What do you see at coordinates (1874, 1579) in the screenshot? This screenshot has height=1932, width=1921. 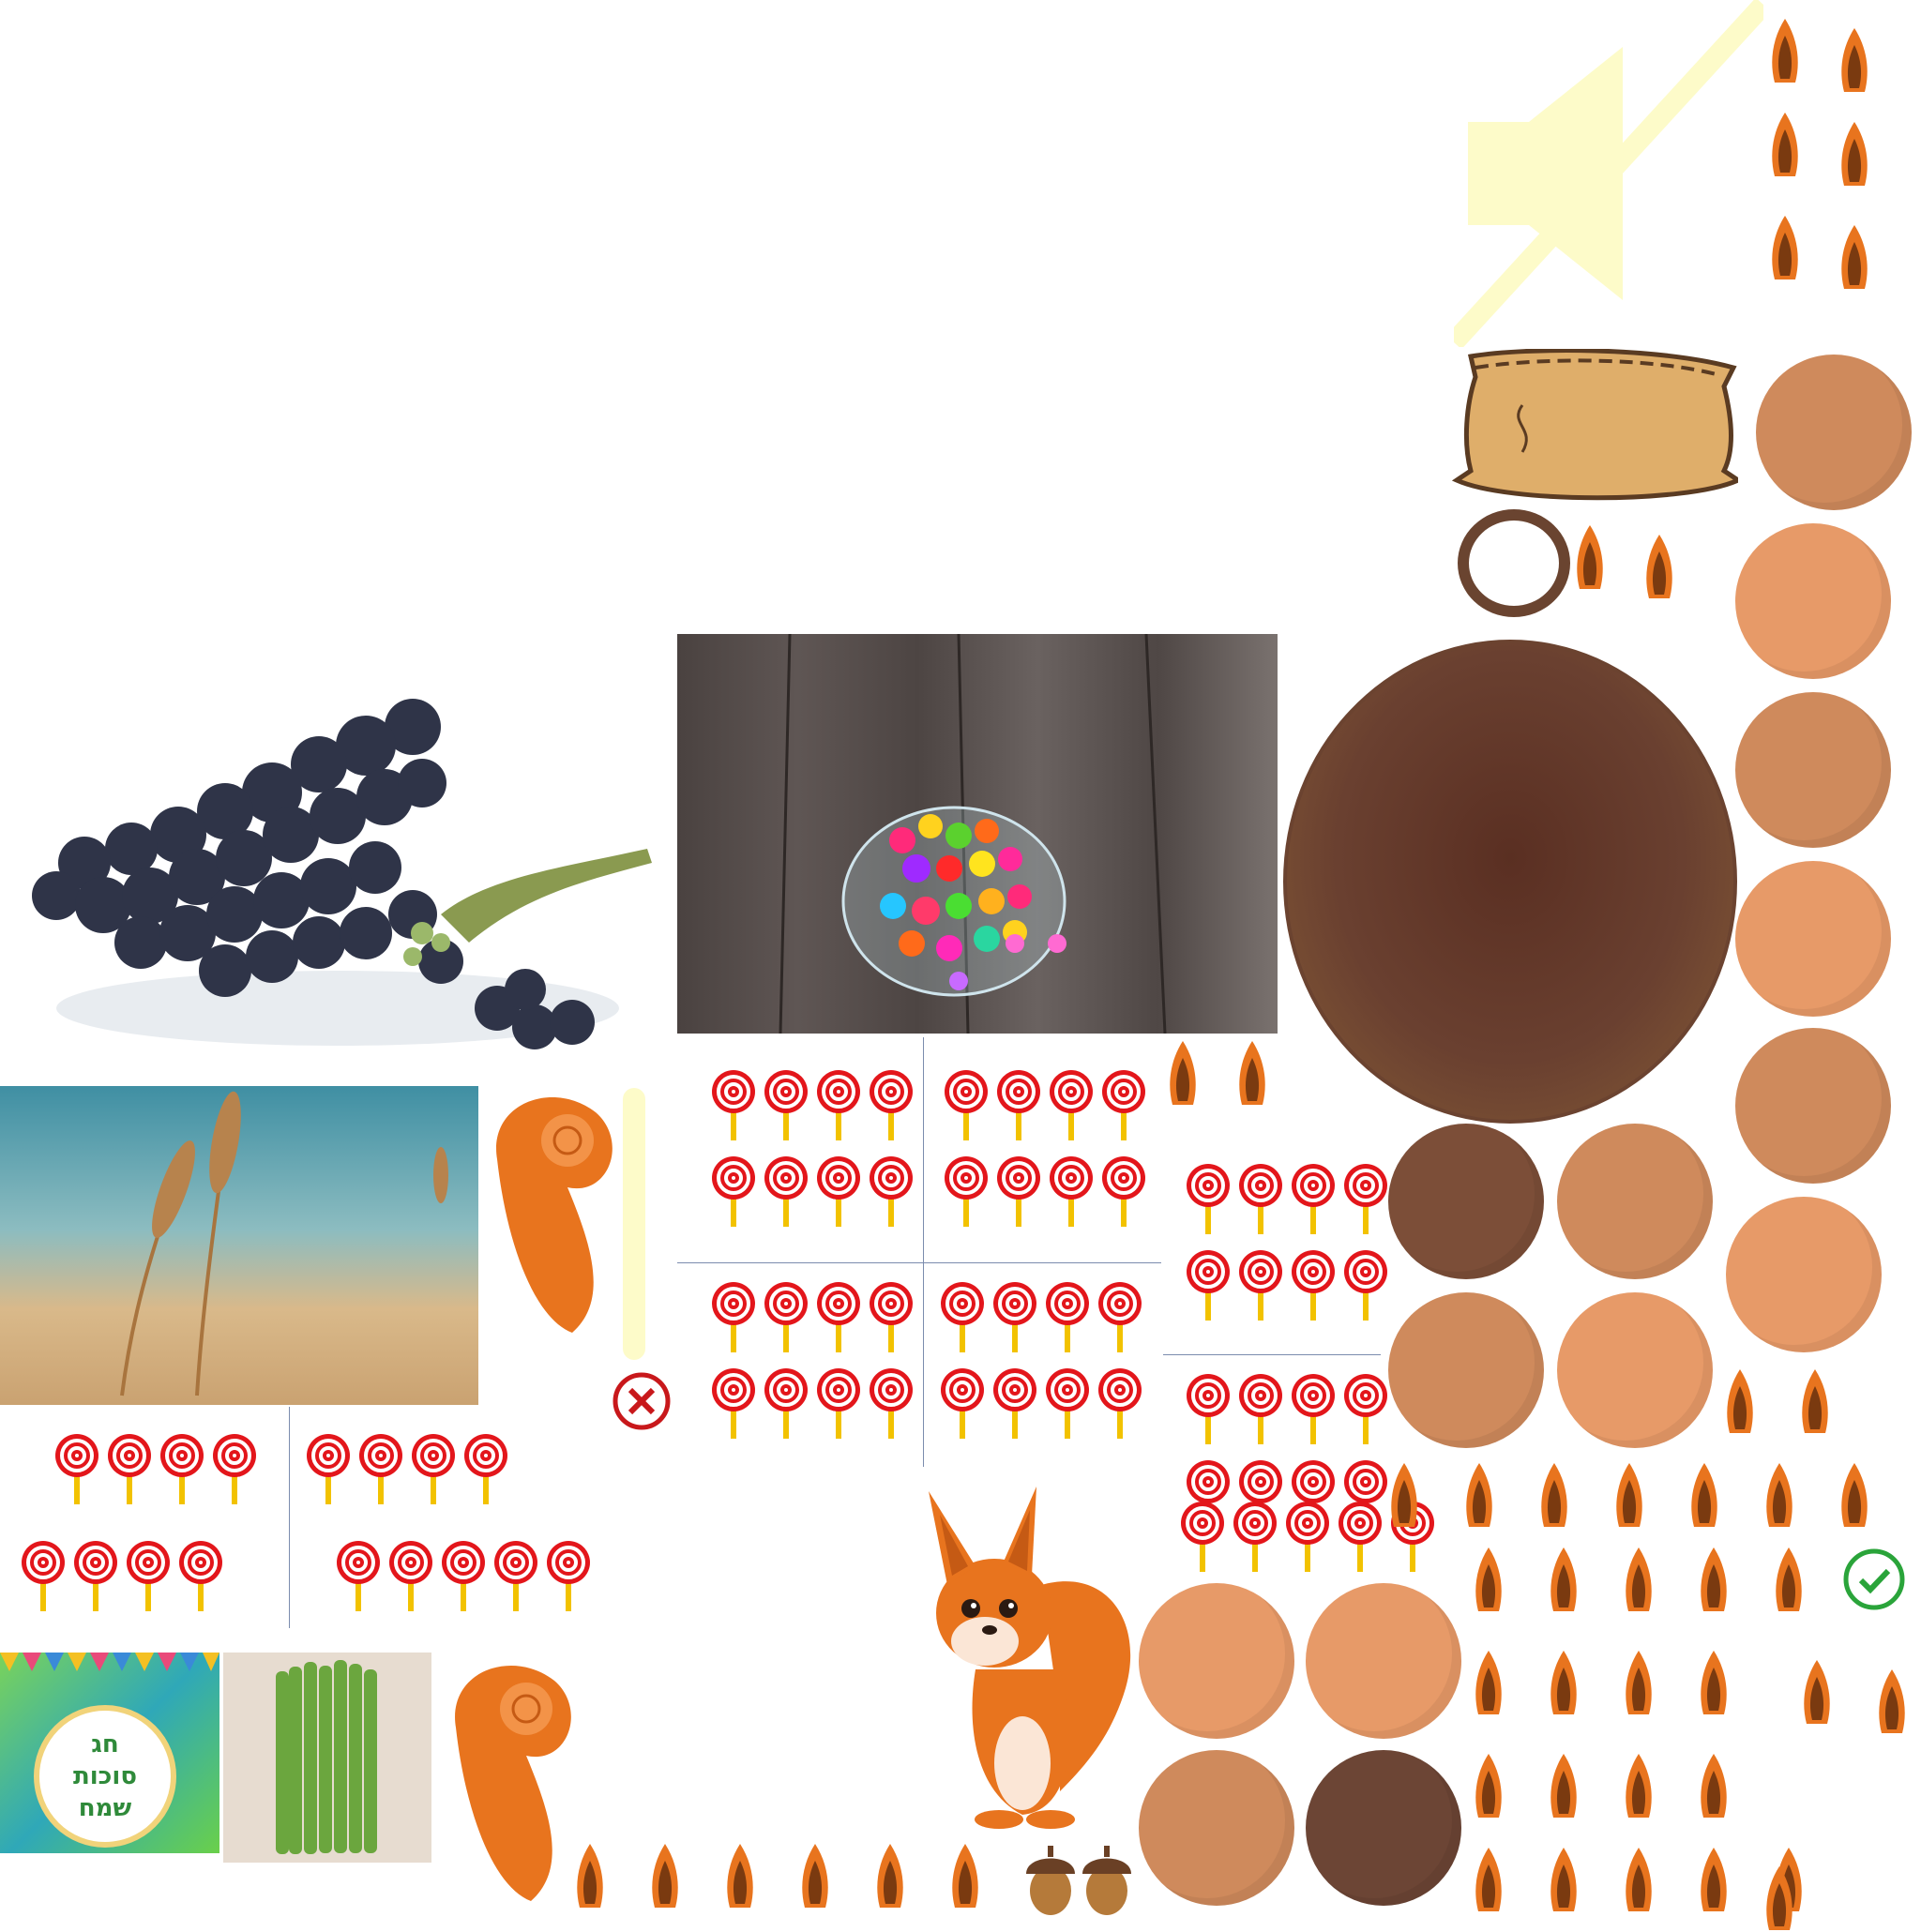 I see `check-circle-icon` at bounding box center [1874, 1579].